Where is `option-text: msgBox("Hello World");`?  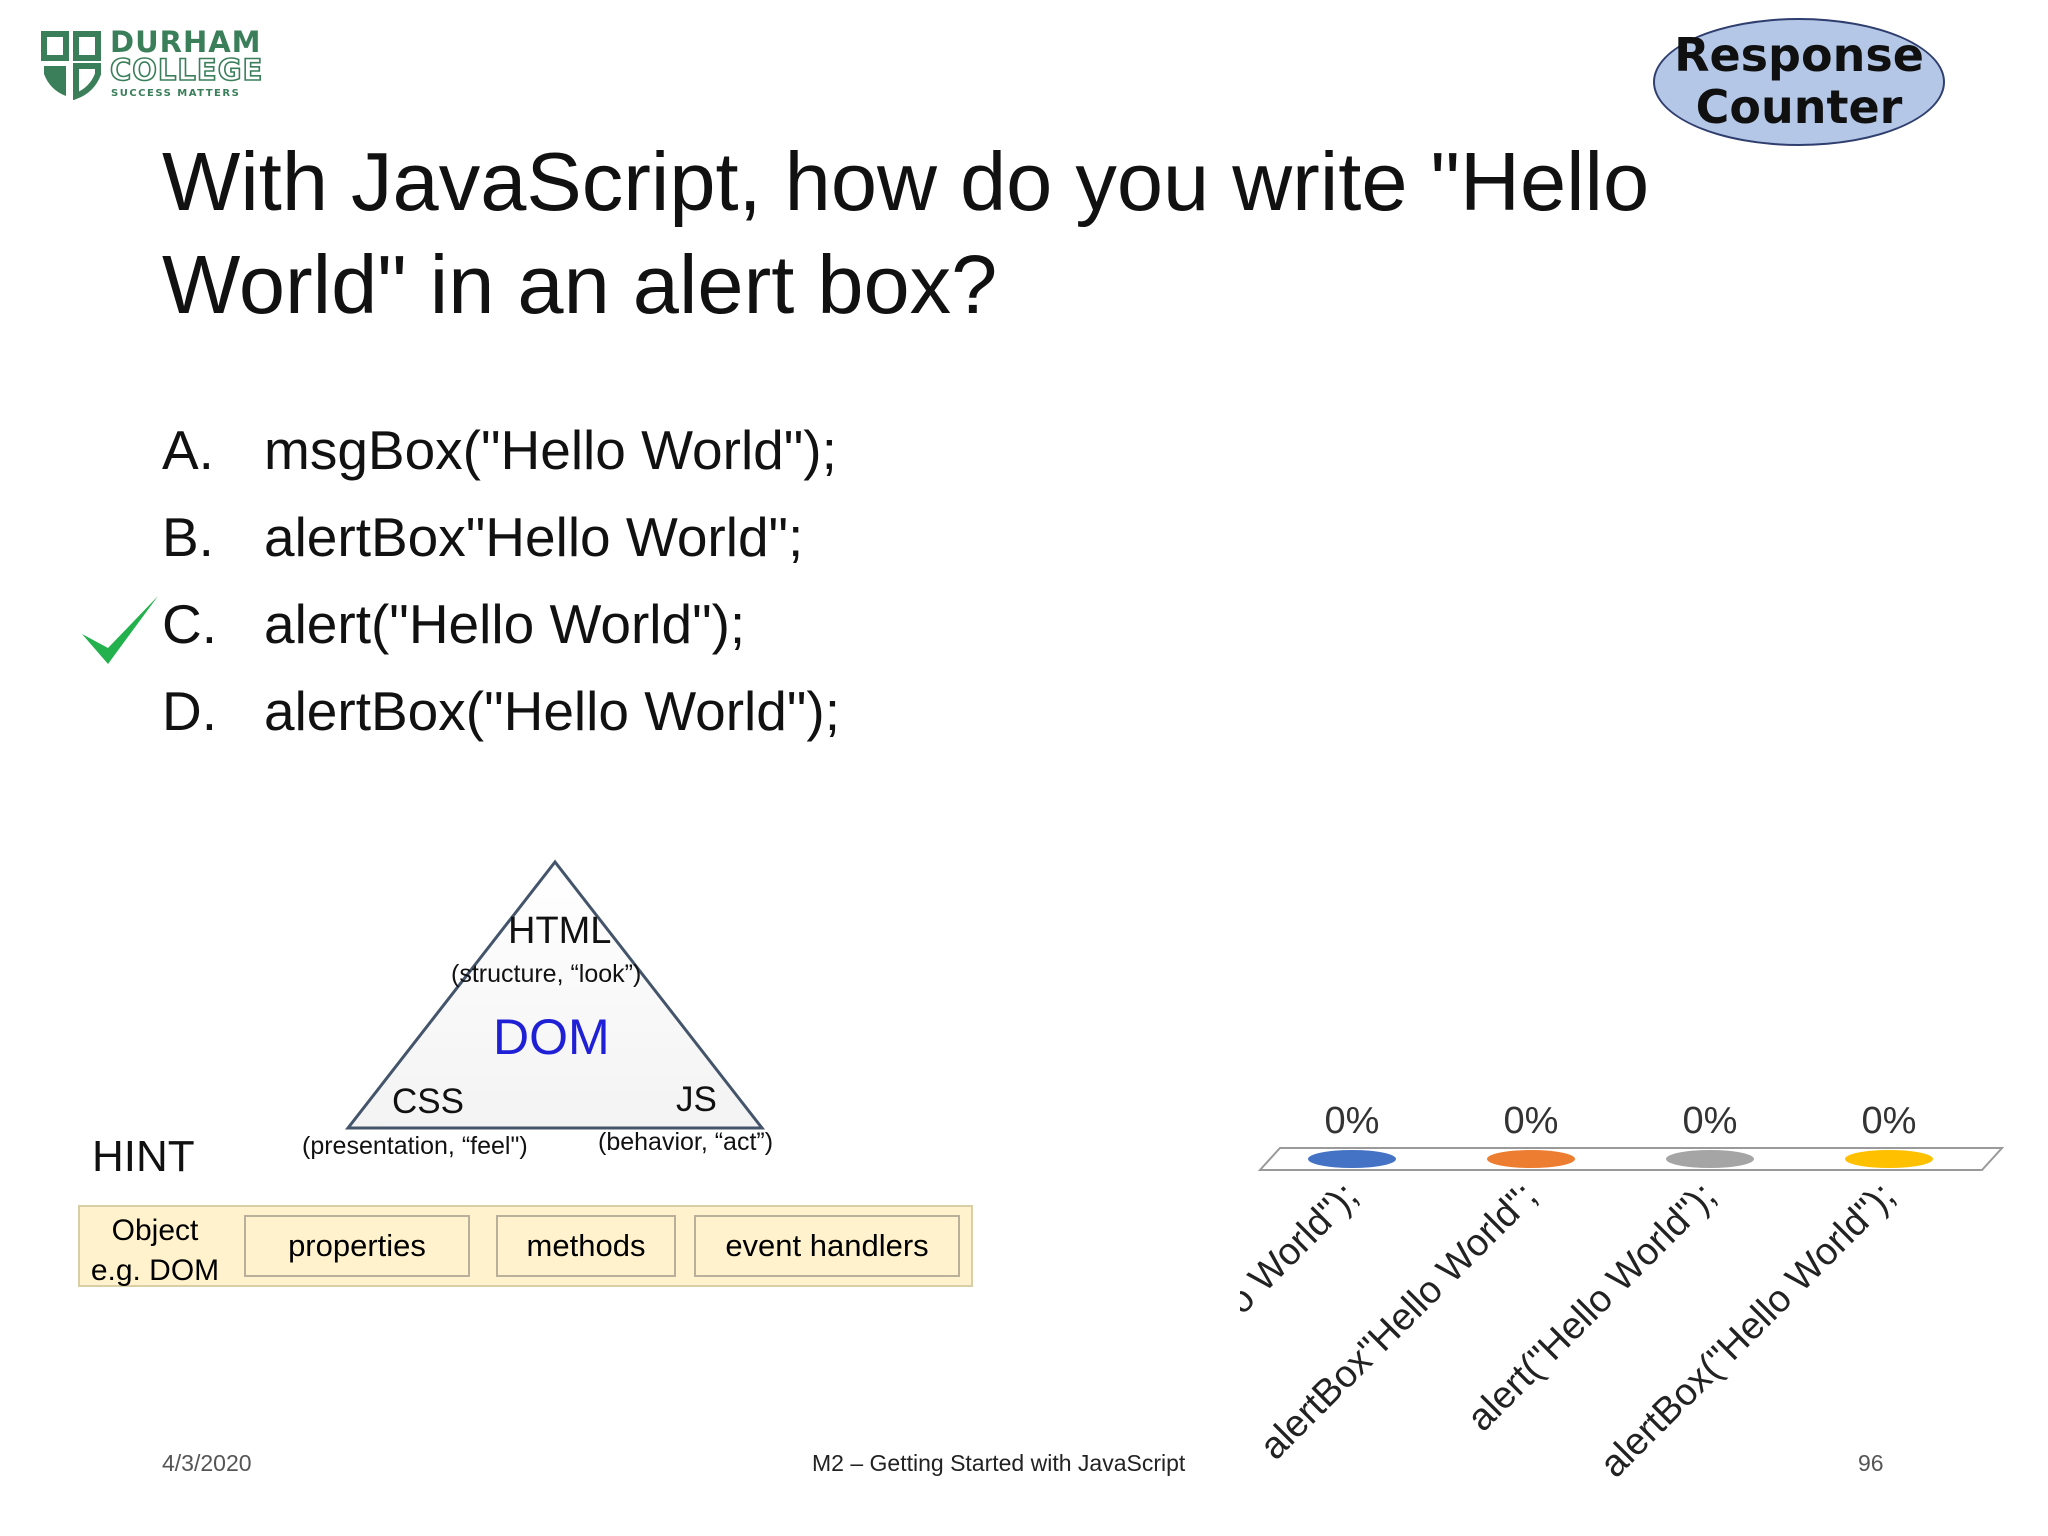 option-text: msgBox("Hello World"); is located at coordinates (550, 450).